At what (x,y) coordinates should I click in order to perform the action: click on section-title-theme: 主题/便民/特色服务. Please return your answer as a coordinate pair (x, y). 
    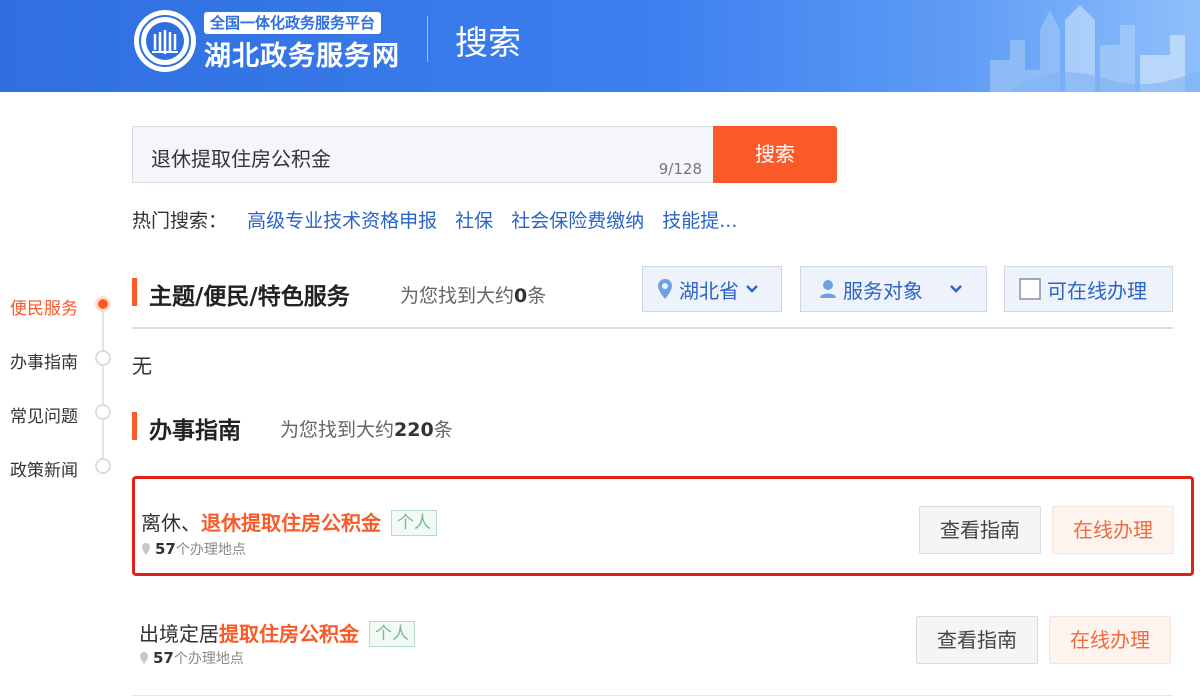
    Looking at the image, I should click on (249, 297).